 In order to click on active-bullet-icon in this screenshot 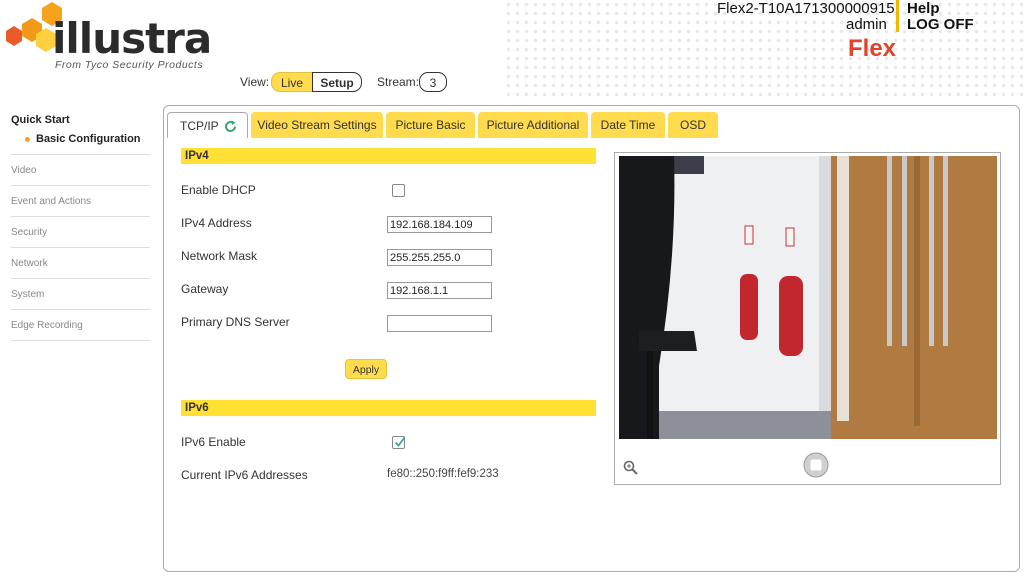, I will do `click(27, 139)`.